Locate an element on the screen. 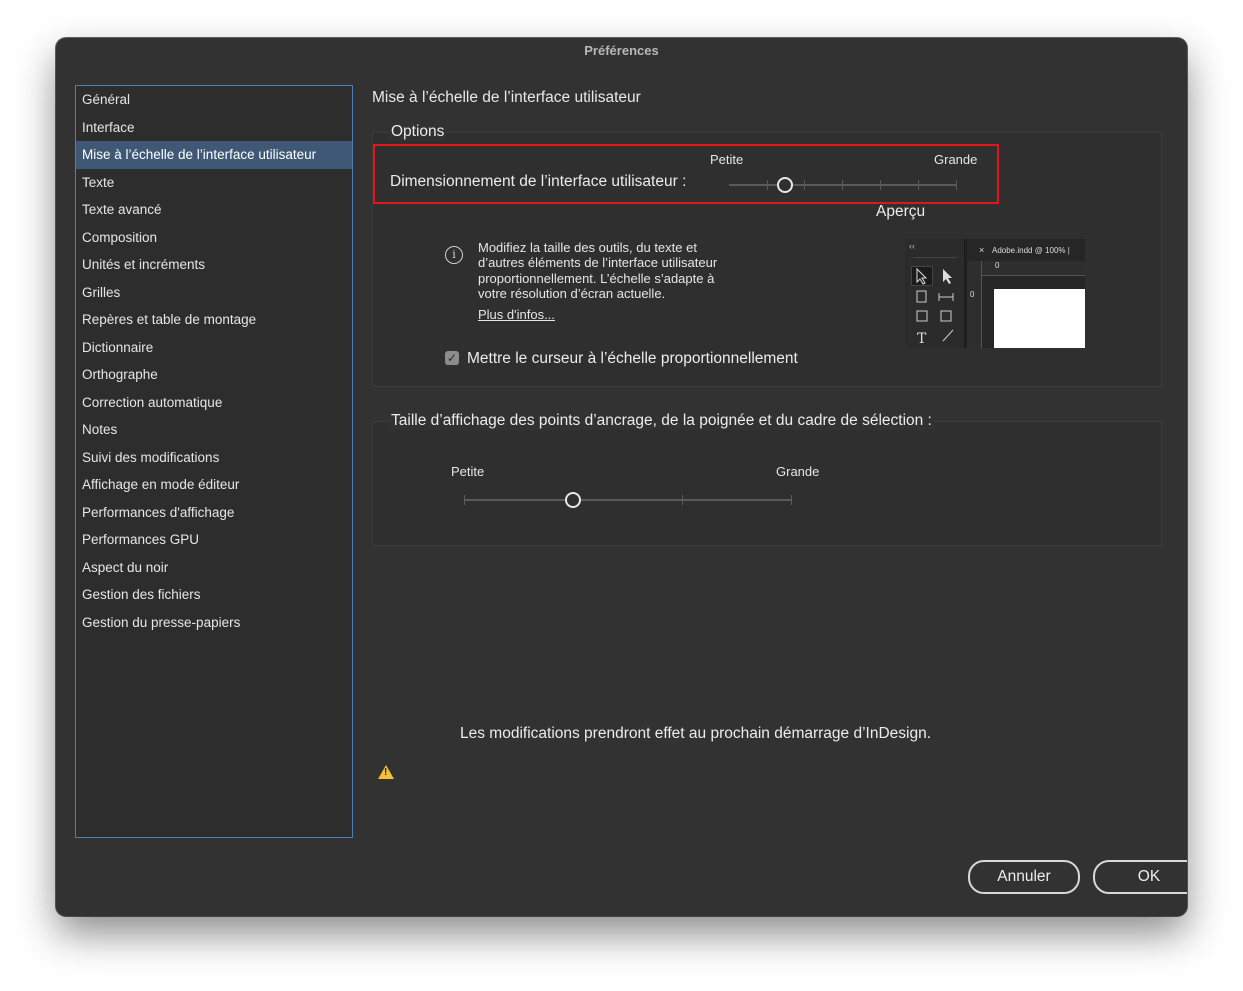 This screenshot has width=1243, height=991. sidebar-item-clipboard: Gestion du presse-papiers is located at coordinates (214, 623).